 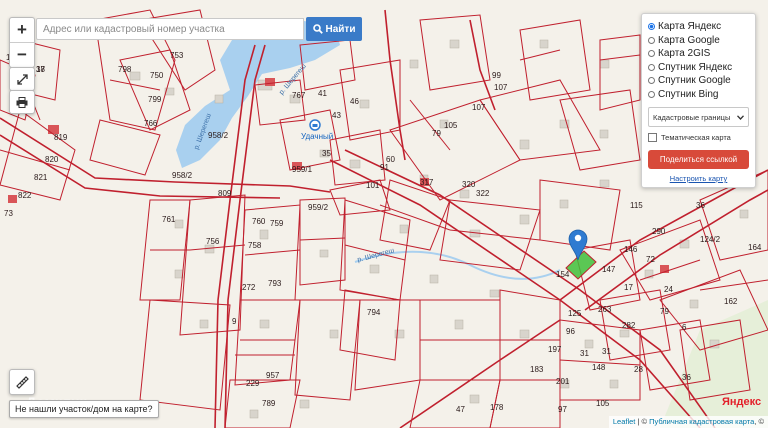 What do you see at coordinates (318, 207) in the screenshot?
I see `plot-number-label: 959/2` at bounding box center [318, 207].